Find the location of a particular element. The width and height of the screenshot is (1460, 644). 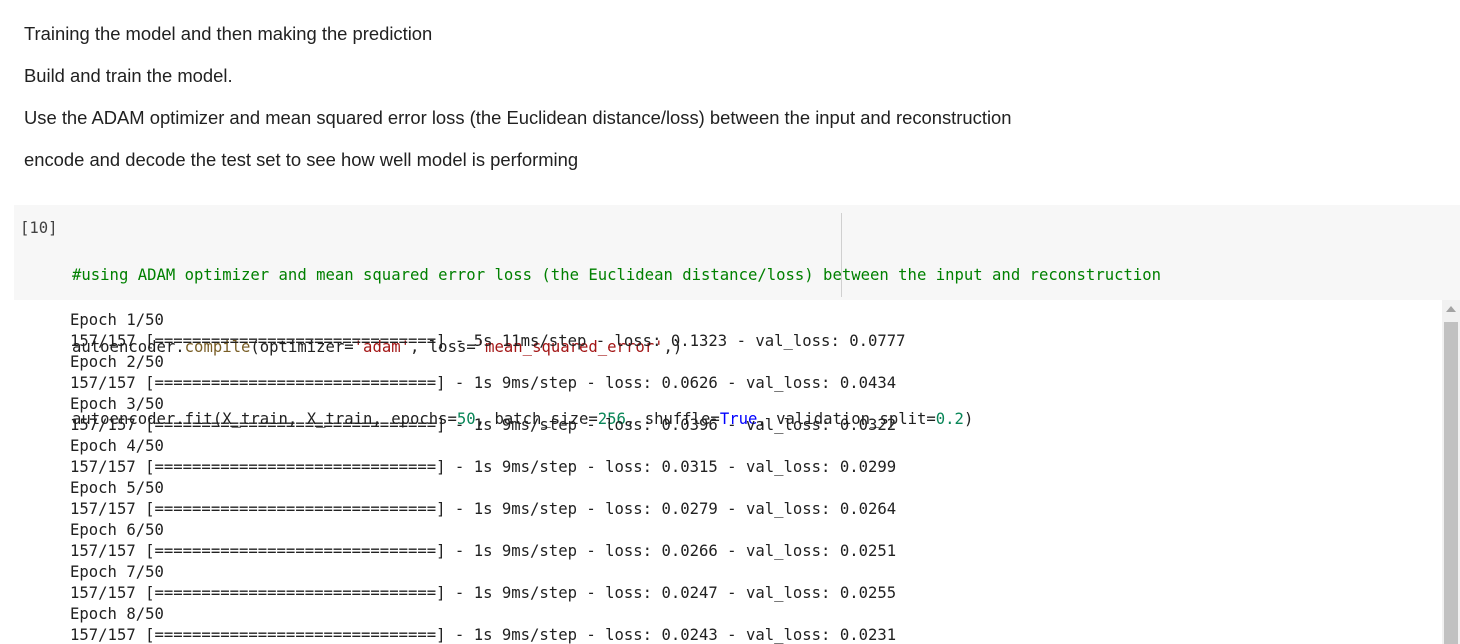

output-scrollbar is located at coordinates (1451, 472).